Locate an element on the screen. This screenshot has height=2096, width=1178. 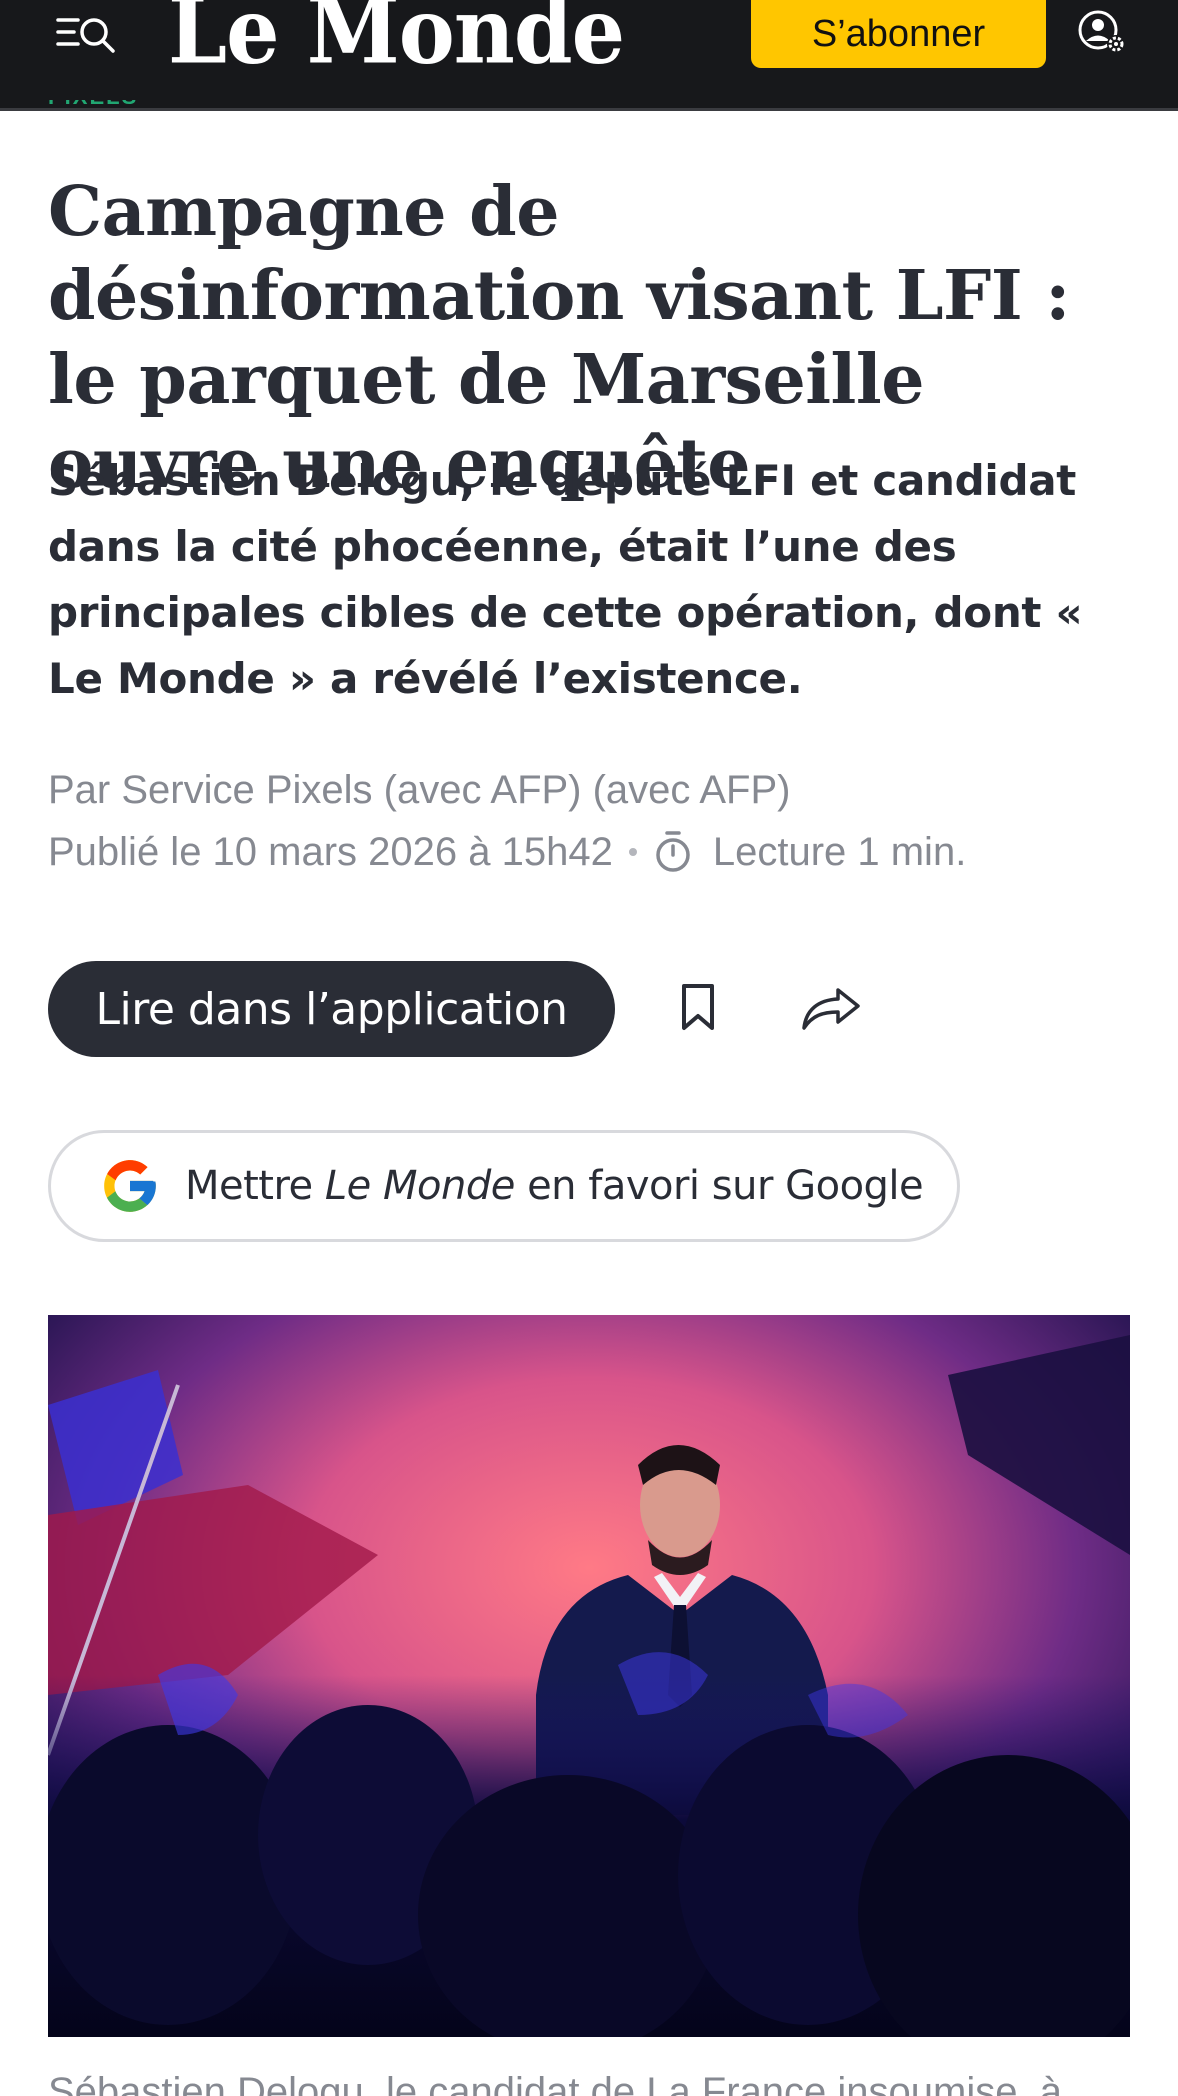
share-button is located at coordinates (832, 1008).